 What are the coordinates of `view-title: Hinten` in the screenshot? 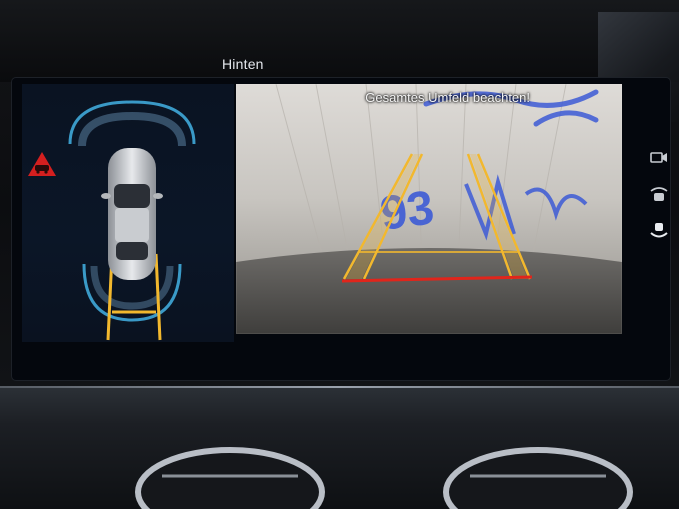 It's located at (243, 64).